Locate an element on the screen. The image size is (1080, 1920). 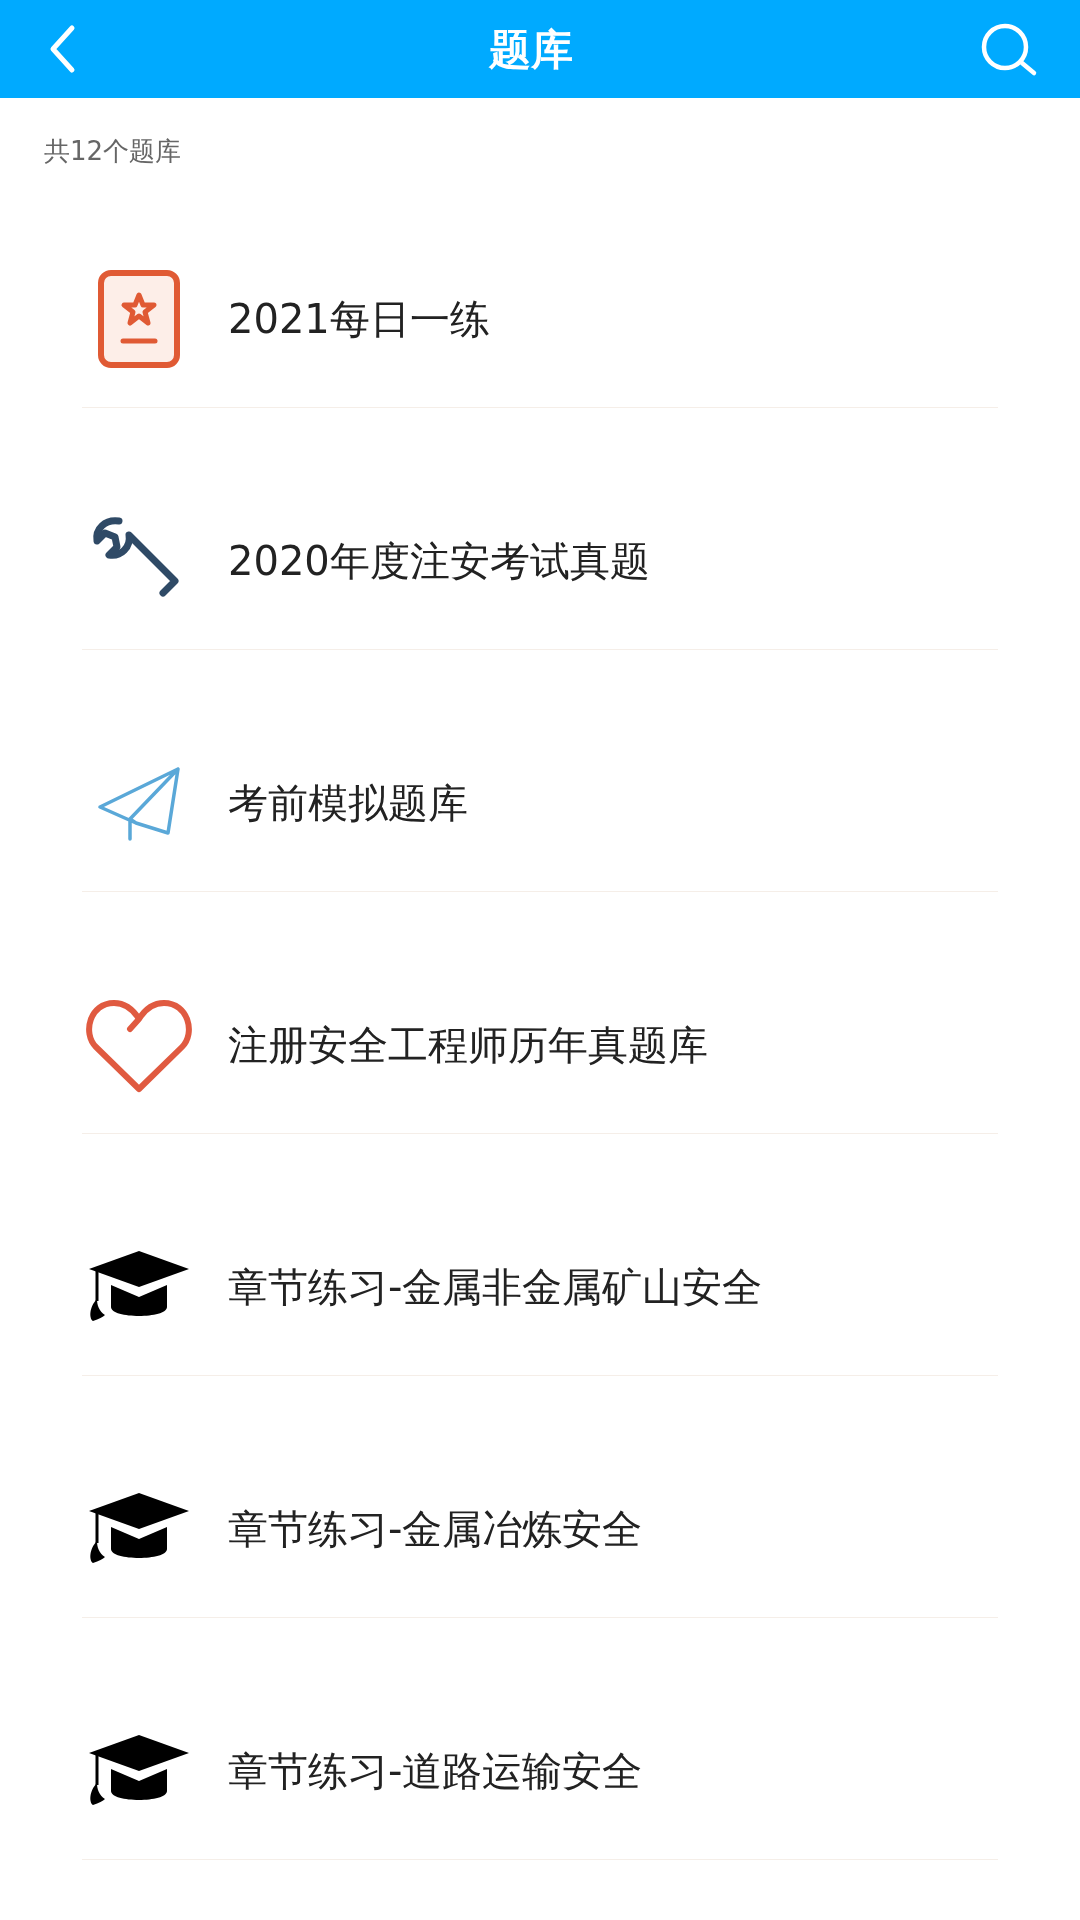
back-icon is located at coordinates (62, 49).